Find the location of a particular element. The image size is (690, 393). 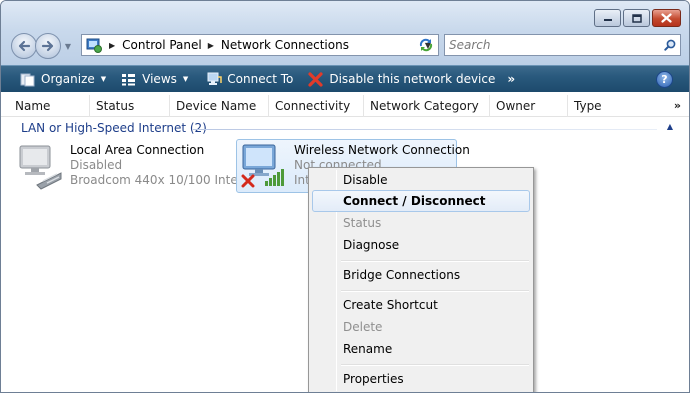

forward-arrow-icon is located at coordinates (47, 46).